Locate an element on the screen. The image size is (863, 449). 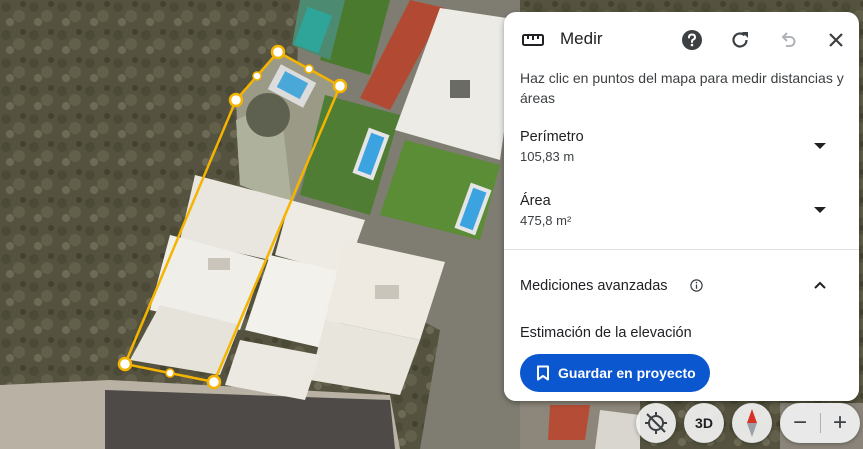
close-button is located at coordinates (836, 40).